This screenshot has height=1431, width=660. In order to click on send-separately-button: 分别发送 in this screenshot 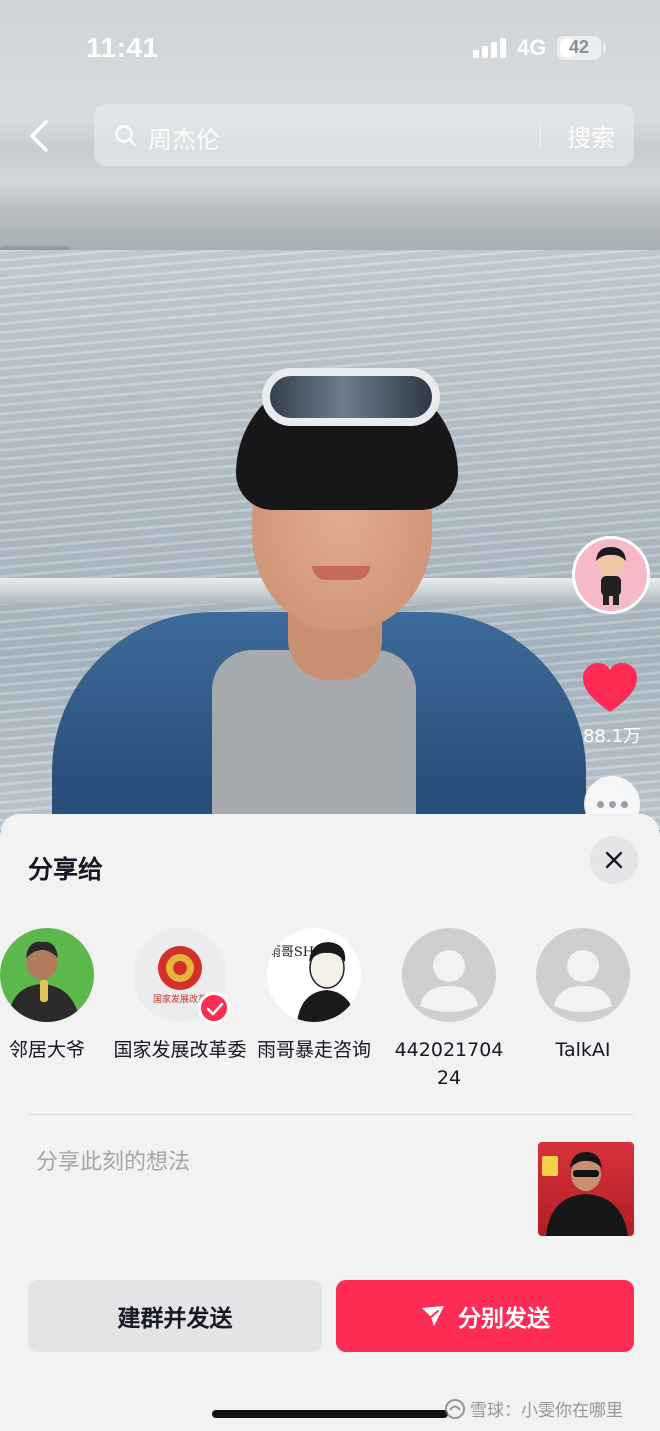, I will do `click(485, 1316)`.